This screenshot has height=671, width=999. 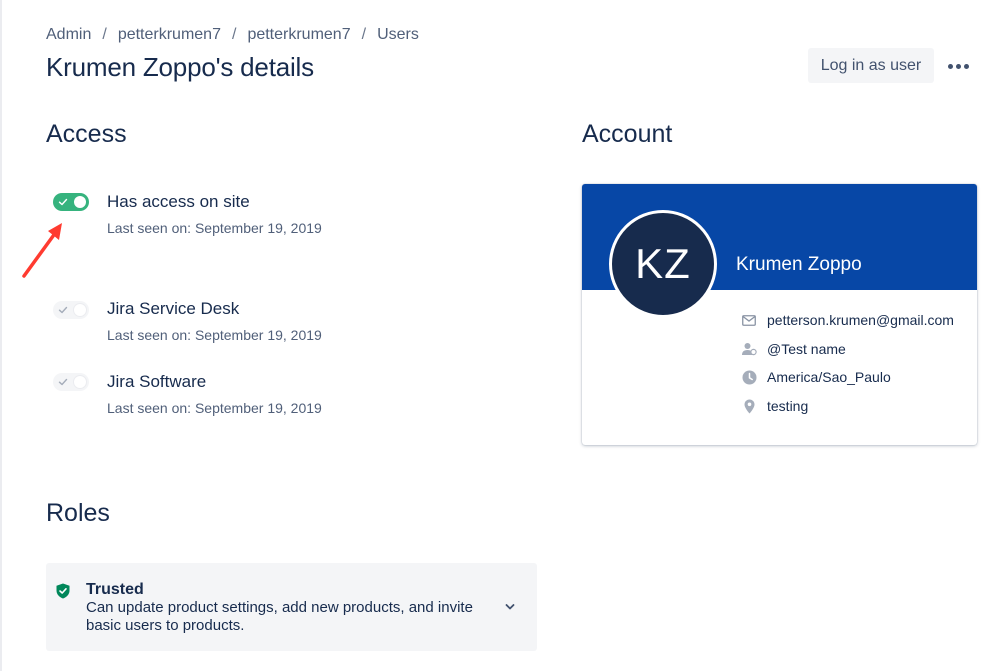 What do you see at coordinates (42, 250) in the screenshot?
I see `annotation-arrow-icon` at bounding box center [42, 250].